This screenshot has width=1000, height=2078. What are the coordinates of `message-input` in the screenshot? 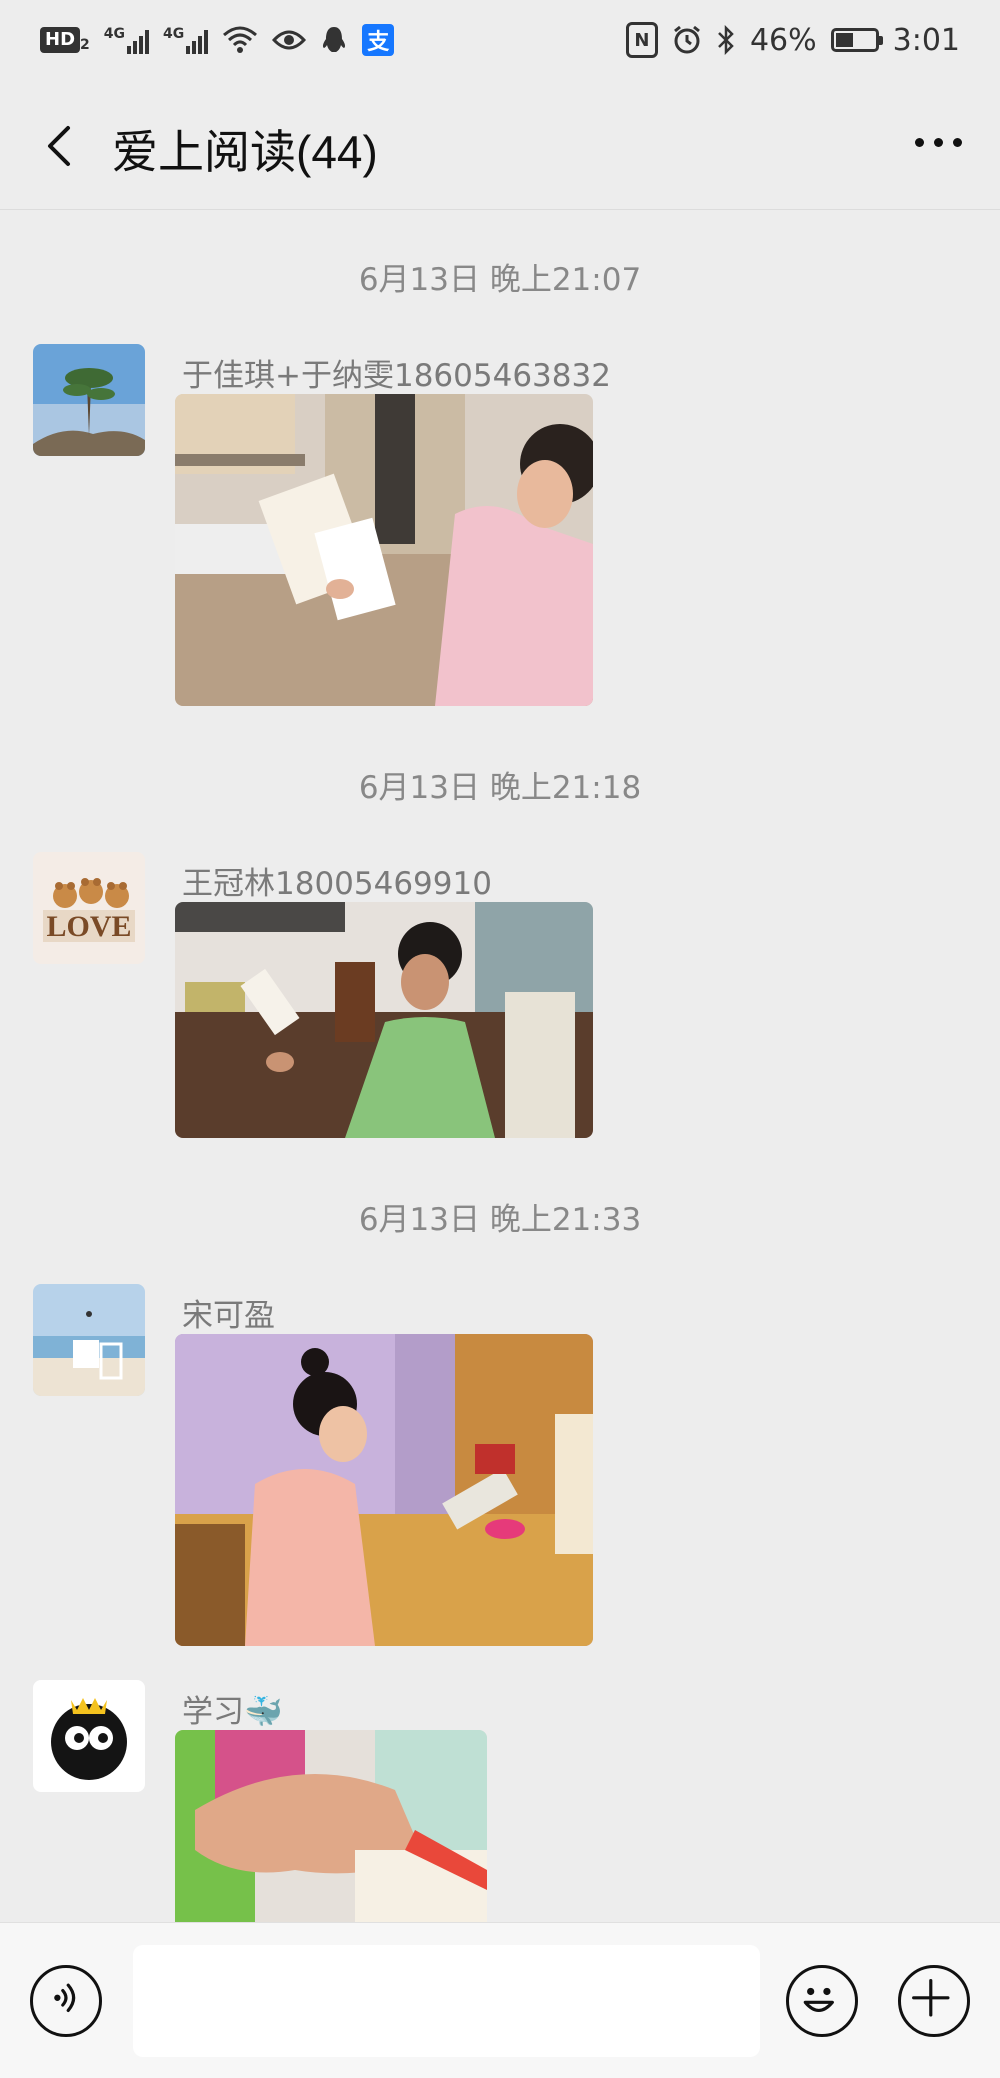 It's located at (446, 2001).